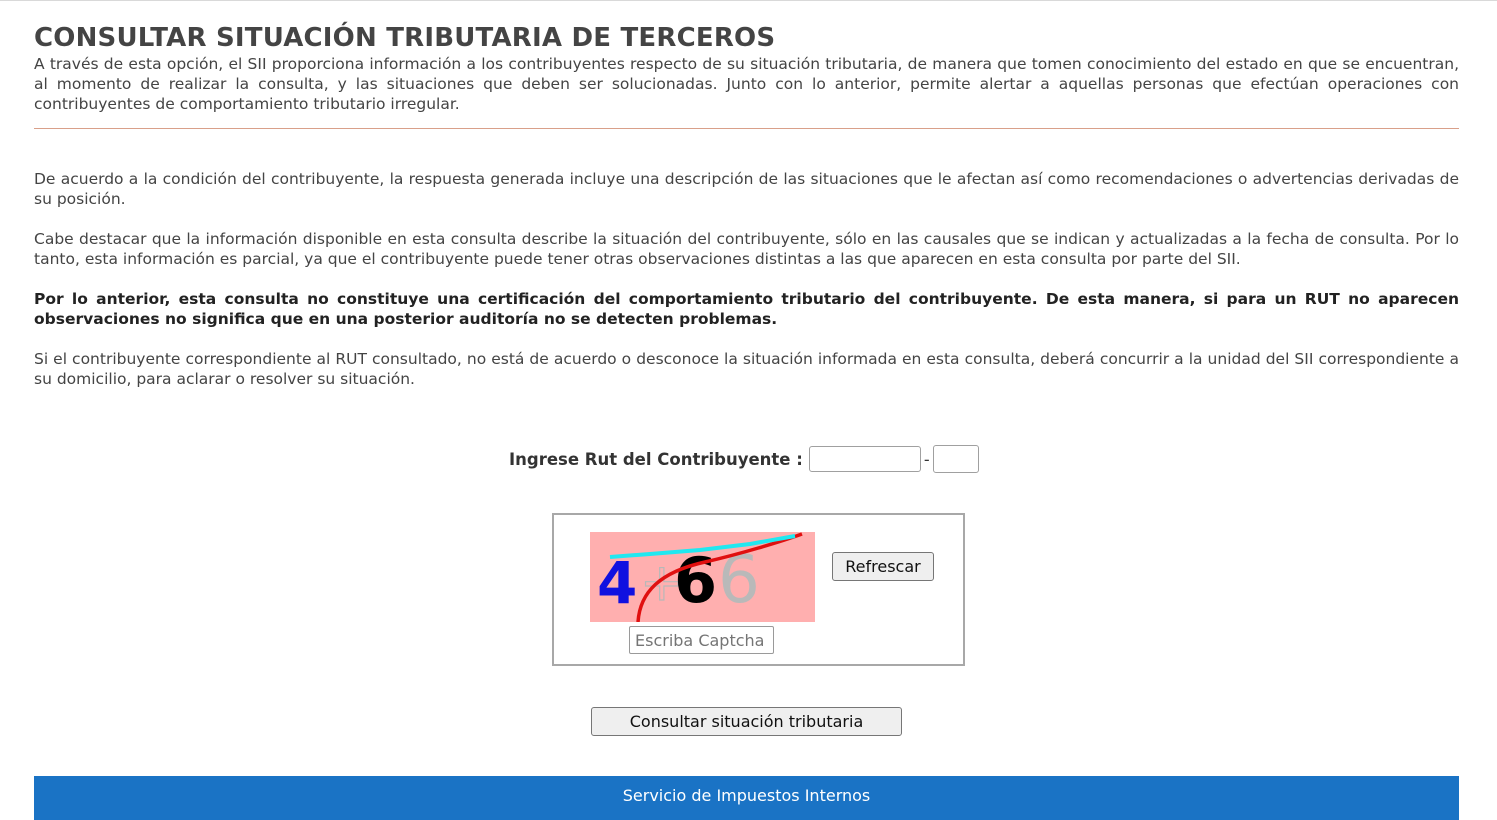 The image size is (1497, 820). Describe the element at coordinates (656, 459) in the screenshot. I see `rut-label: Ingrese Rut del Contribuyente :` at that location.